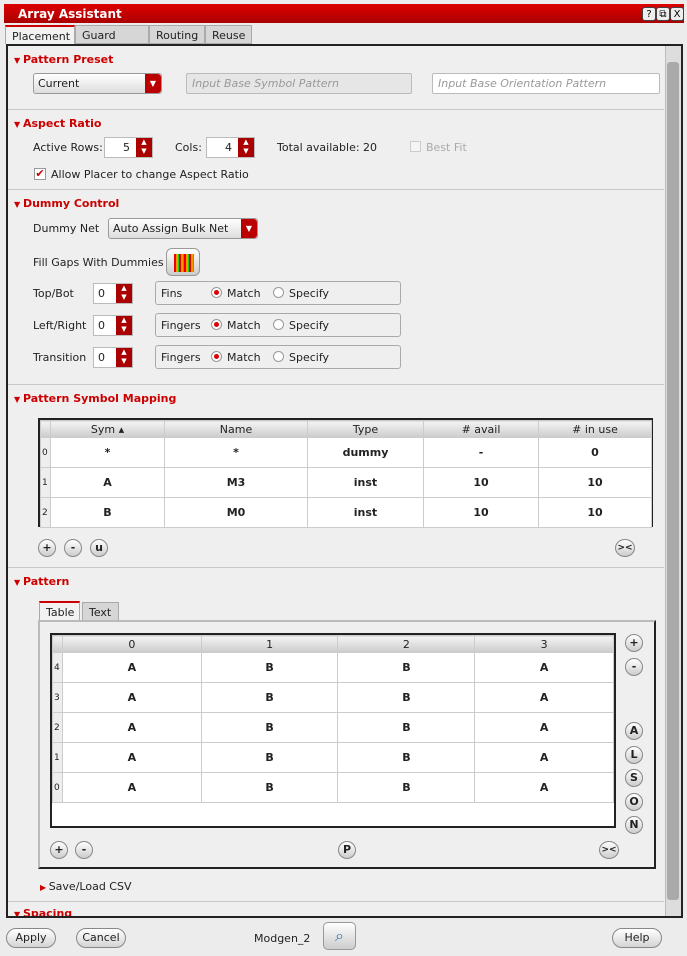  Describe the element at coordinates (677, 14) in the screenshot. I see `close-icon: X` at that location.